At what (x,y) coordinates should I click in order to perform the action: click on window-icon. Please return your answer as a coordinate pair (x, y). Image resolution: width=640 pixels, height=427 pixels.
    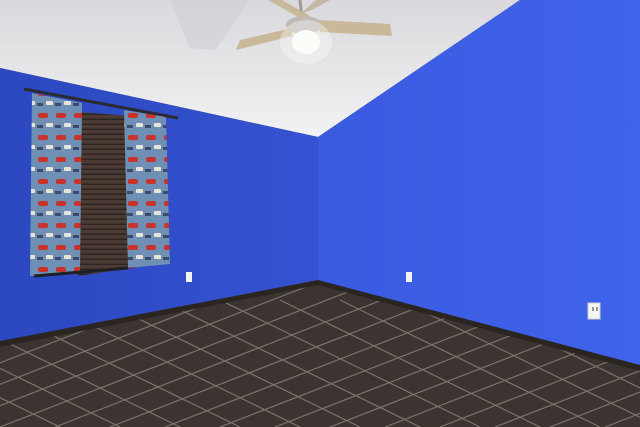
    Looking at the image, I should click on (105, 194).